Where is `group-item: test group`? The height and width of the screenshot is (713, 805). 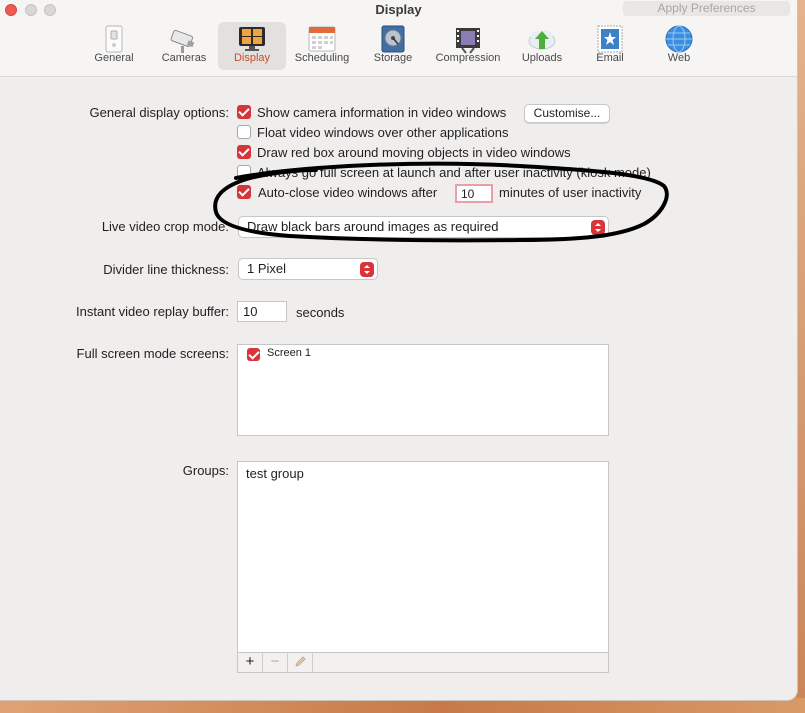
group-item: test group is located at coordinates (275, 473).